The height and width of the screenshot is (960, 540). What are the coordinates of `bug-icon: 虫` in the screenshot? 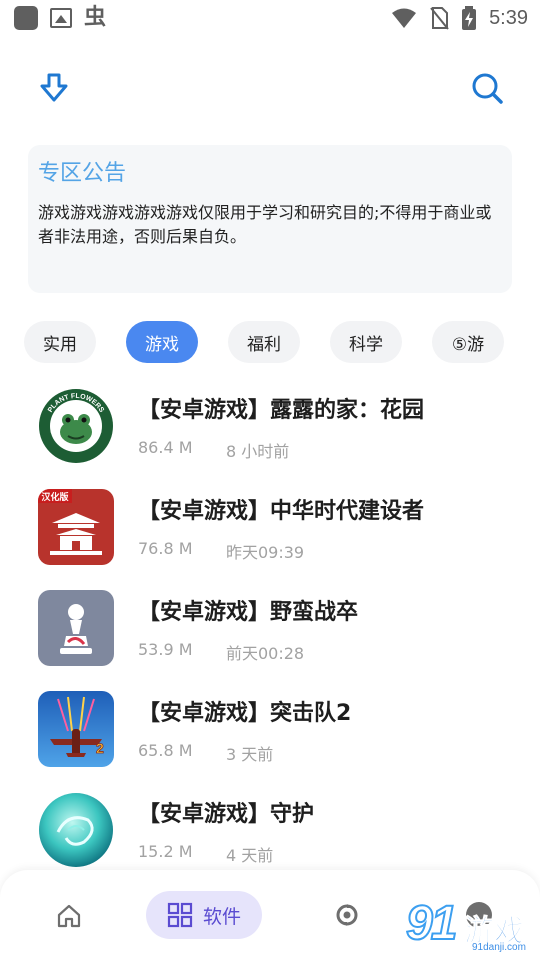 It's located at (95, 17).